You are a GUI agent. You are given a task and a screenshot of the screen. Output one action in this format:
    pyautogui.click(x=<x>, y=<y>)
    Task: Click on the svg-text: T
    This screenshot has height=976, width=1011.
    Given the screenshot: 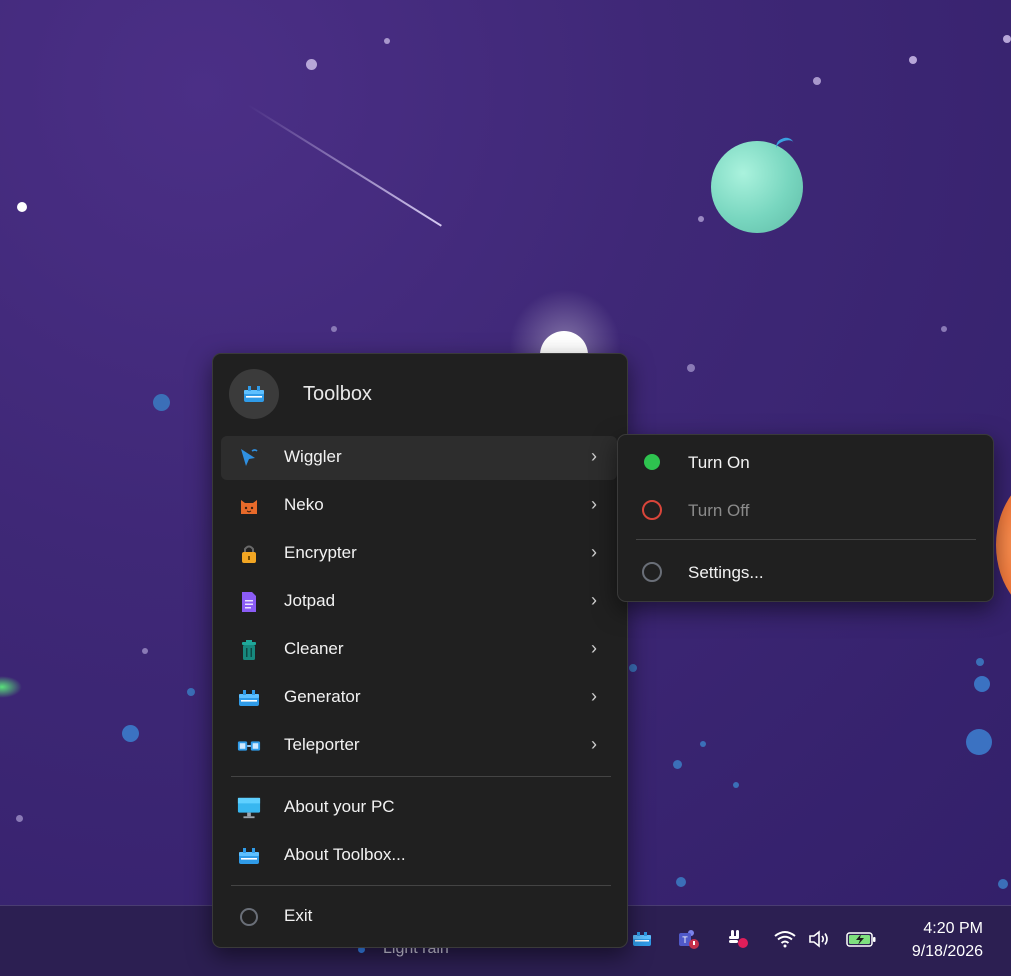 What is the action you would take?
    pyautogui.click(x=685, y=940)
    